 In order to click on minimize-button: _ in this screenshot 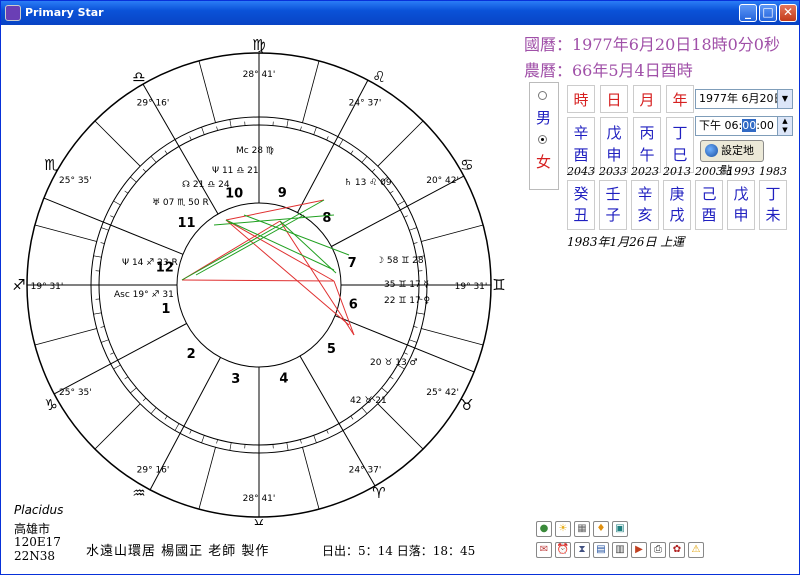, I will do `click(748, 13)`.